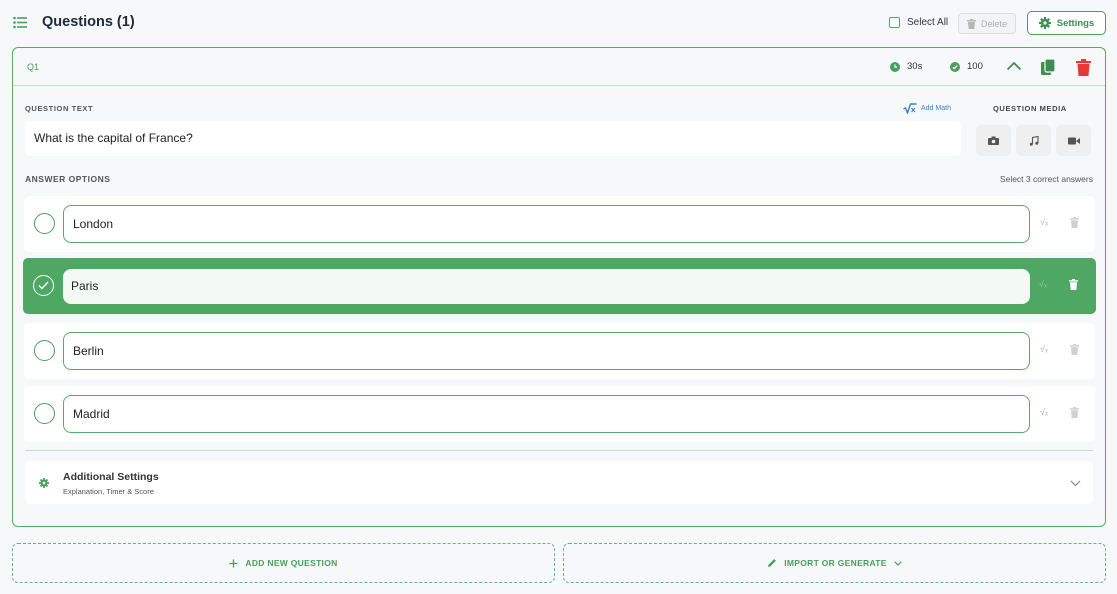 This screenshot has height=594, width=1117. Describe the element at coordinates (559, 67) in the screenshot. I see `question-card-header: Q1 30s 100` at that location.